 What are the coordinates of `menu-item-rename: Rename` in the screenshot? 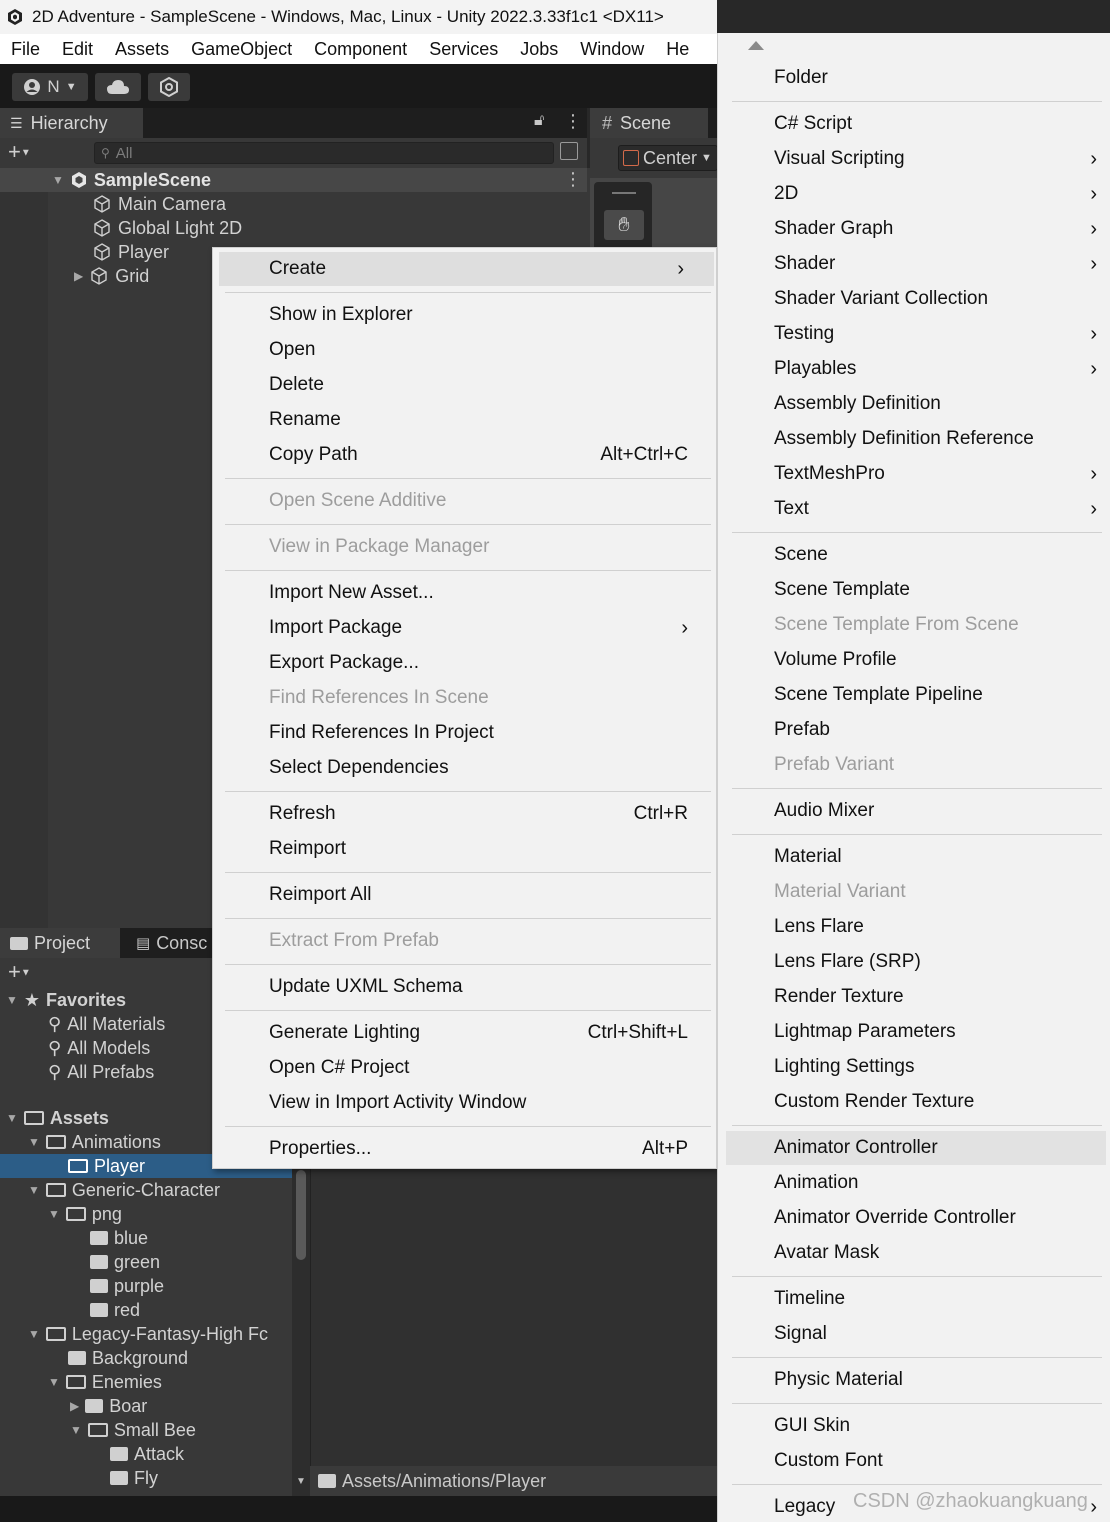 It's located at (465, 420).